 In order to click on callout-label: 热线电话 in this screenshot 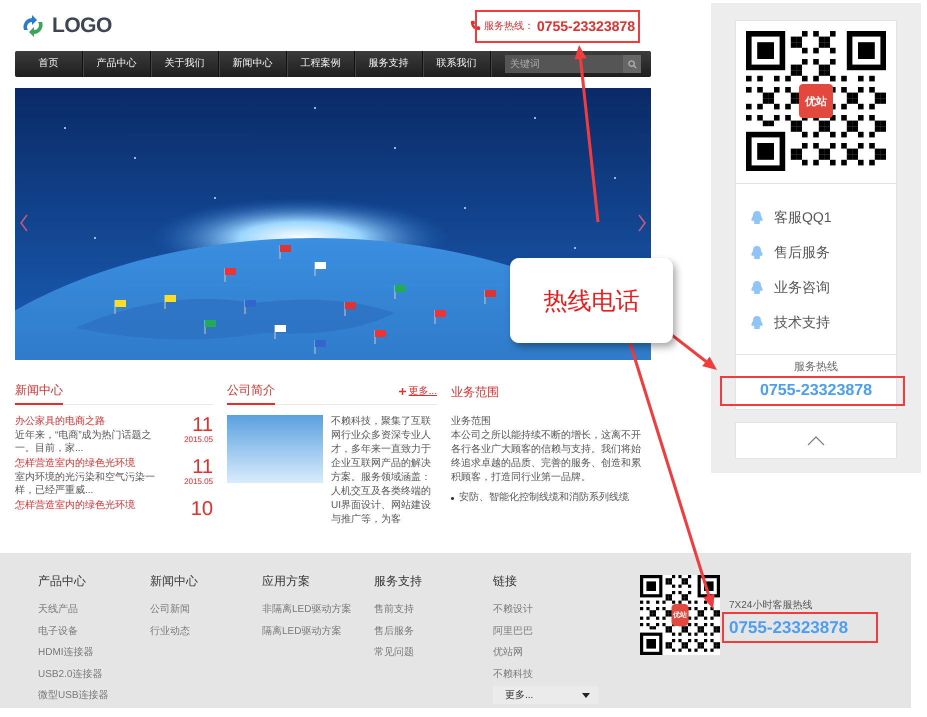, I will do `click(591, 300)`.